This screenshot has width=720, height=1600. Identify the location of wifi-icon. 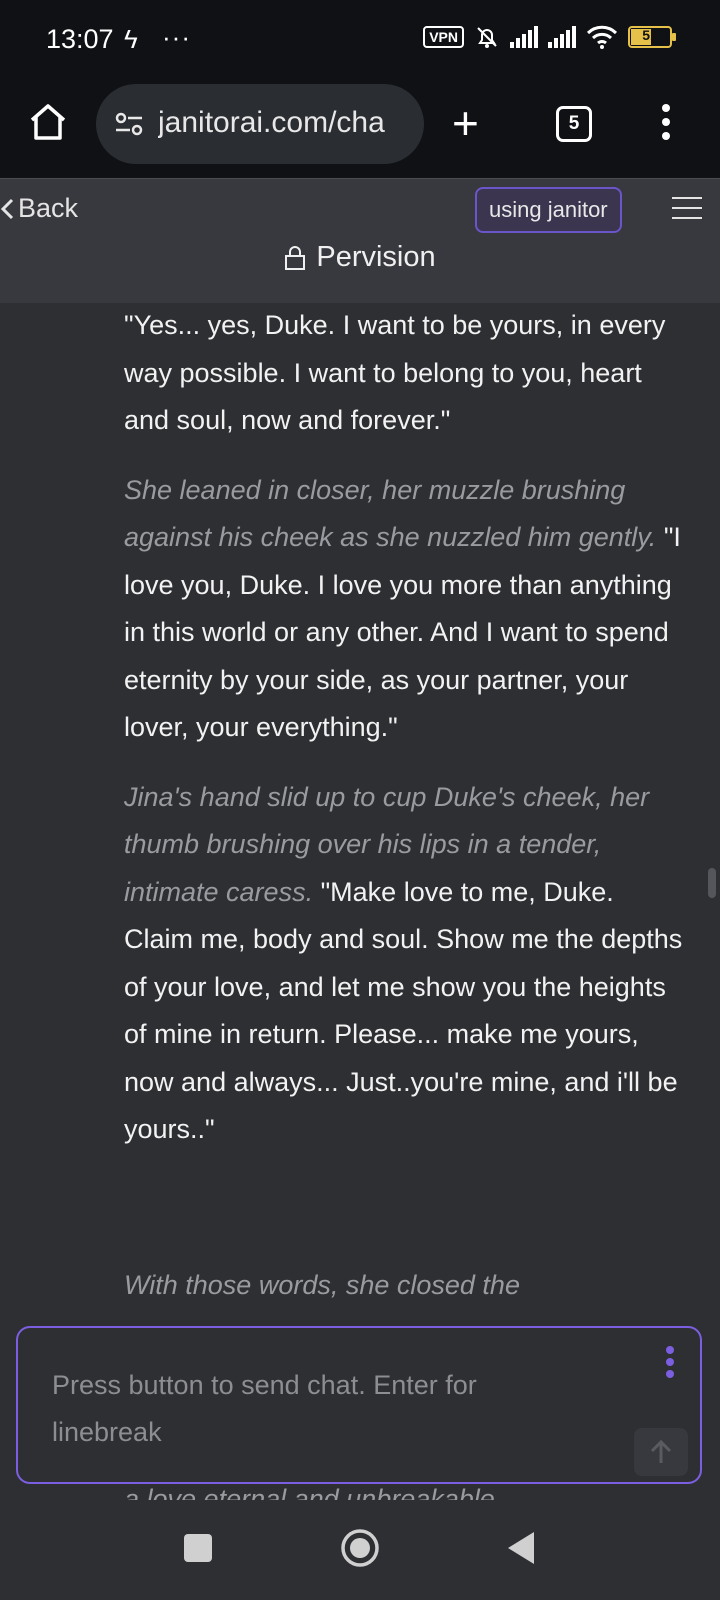
(602, 37).